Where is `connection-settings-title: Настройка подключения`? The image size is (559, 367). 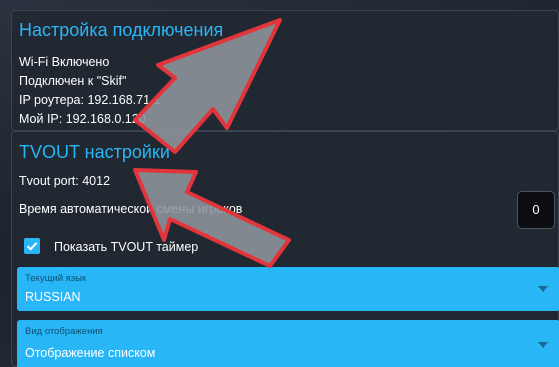 connection-settings-title: Настройка подключения is located at coordinates (121, 30).